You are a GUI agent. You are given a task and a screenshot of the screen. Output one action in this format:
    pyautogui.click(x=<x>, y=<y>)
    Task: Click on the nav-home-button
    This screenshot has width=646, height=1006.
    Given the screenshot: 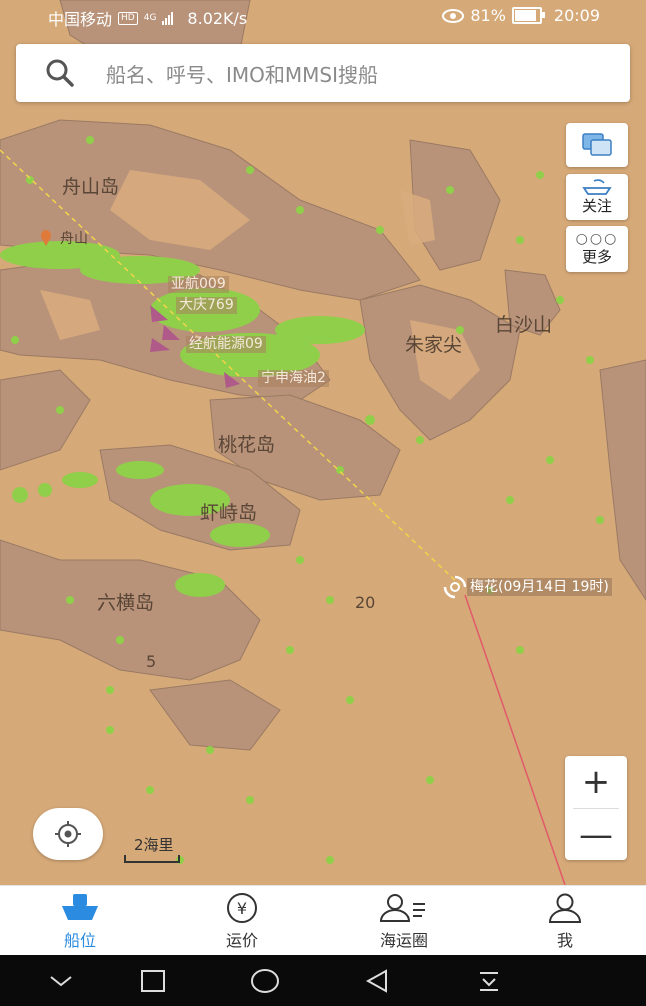 What is the action you would take?
    pyautogui.click(x=265, y=981)
    